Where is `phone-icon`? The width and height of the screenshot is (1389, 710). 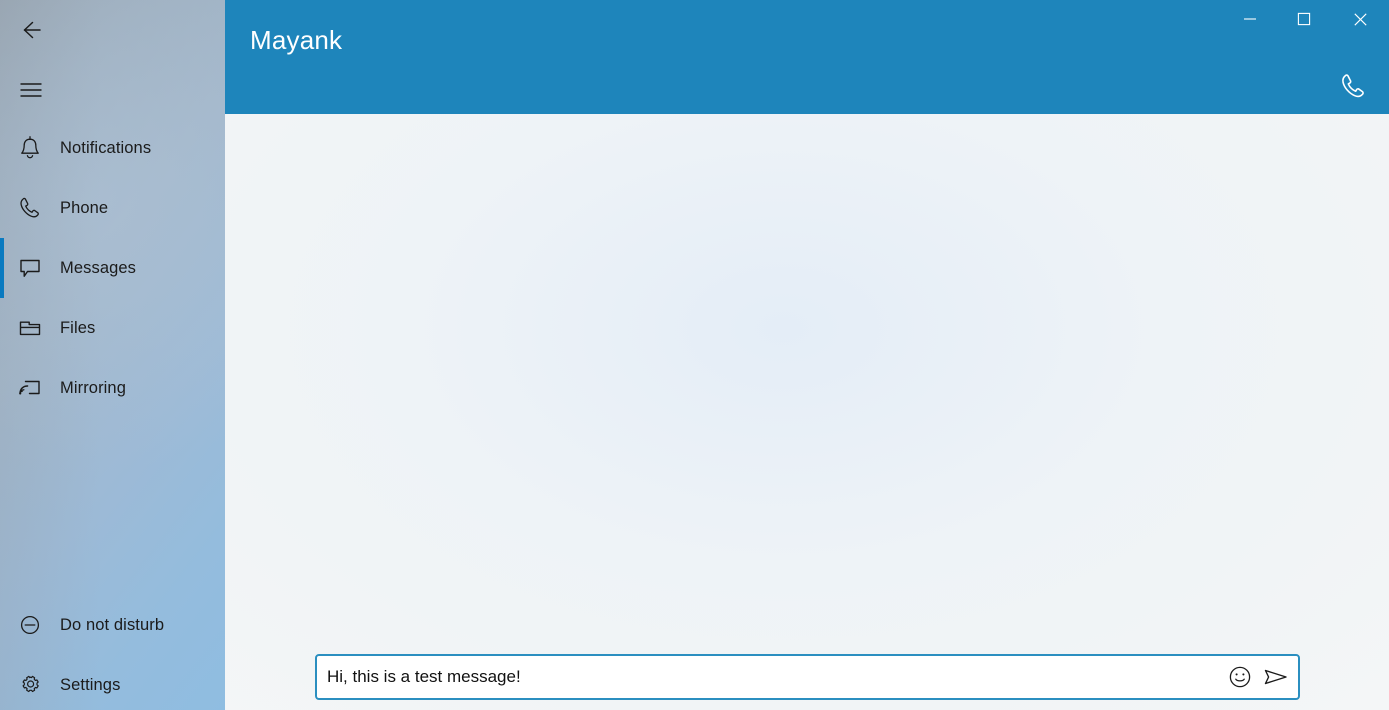
phone-icon is located at coordinates (30, 208).